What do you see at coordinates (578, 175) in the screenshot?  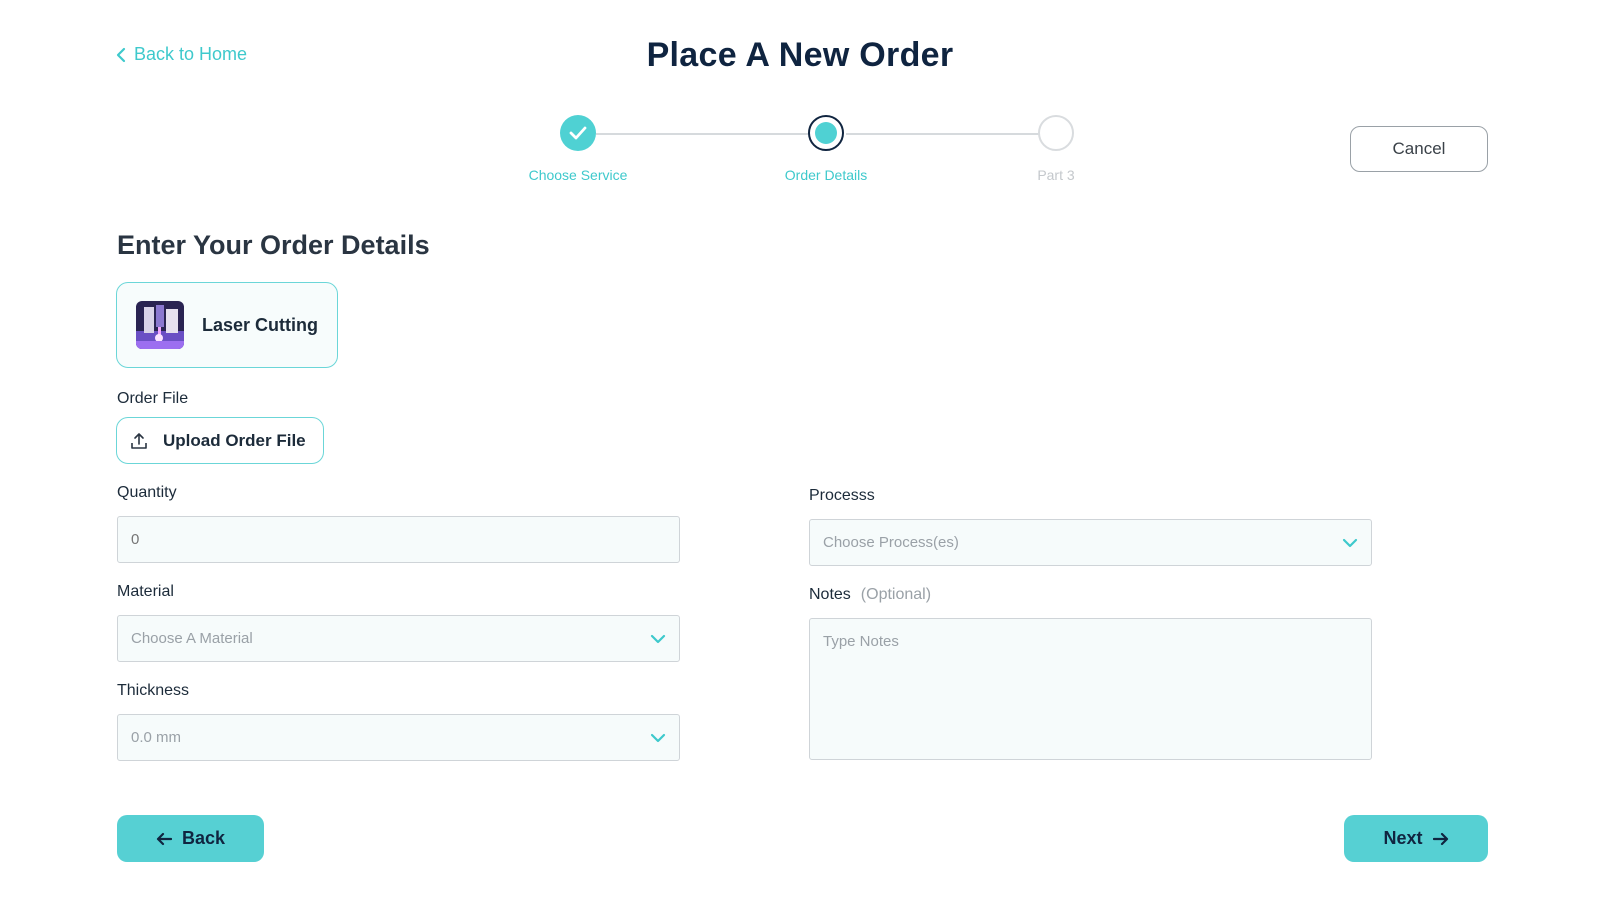 I see `step-1-label: Choose Service` at bounding box center [578, 175].